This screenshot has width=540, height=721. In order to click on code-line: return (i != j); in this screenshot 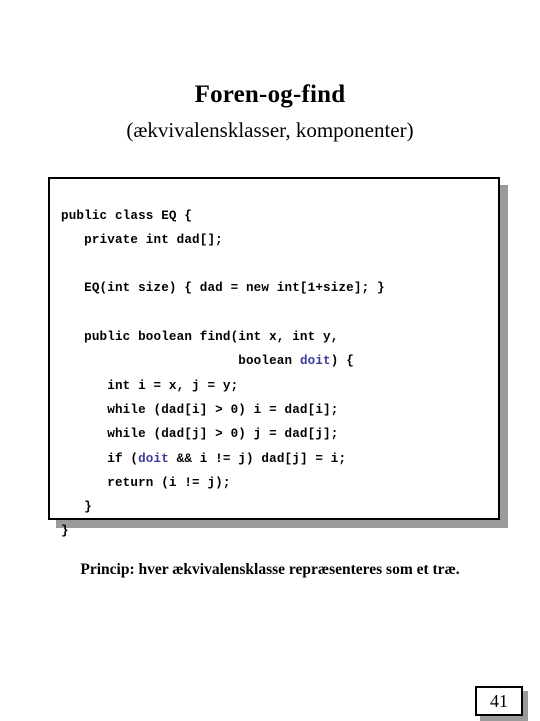, I will do `click(146, 482)`.